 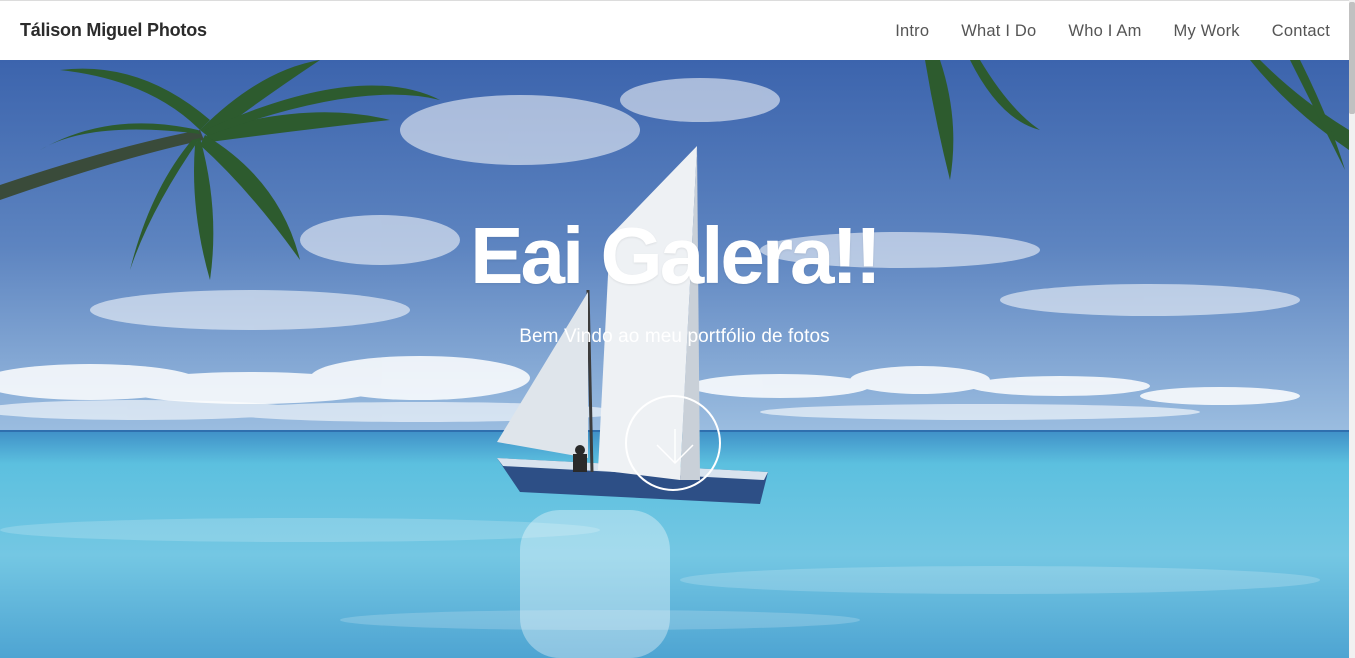 I want to click on nav-item-contact: Contact, so click(x=1301, y=31).